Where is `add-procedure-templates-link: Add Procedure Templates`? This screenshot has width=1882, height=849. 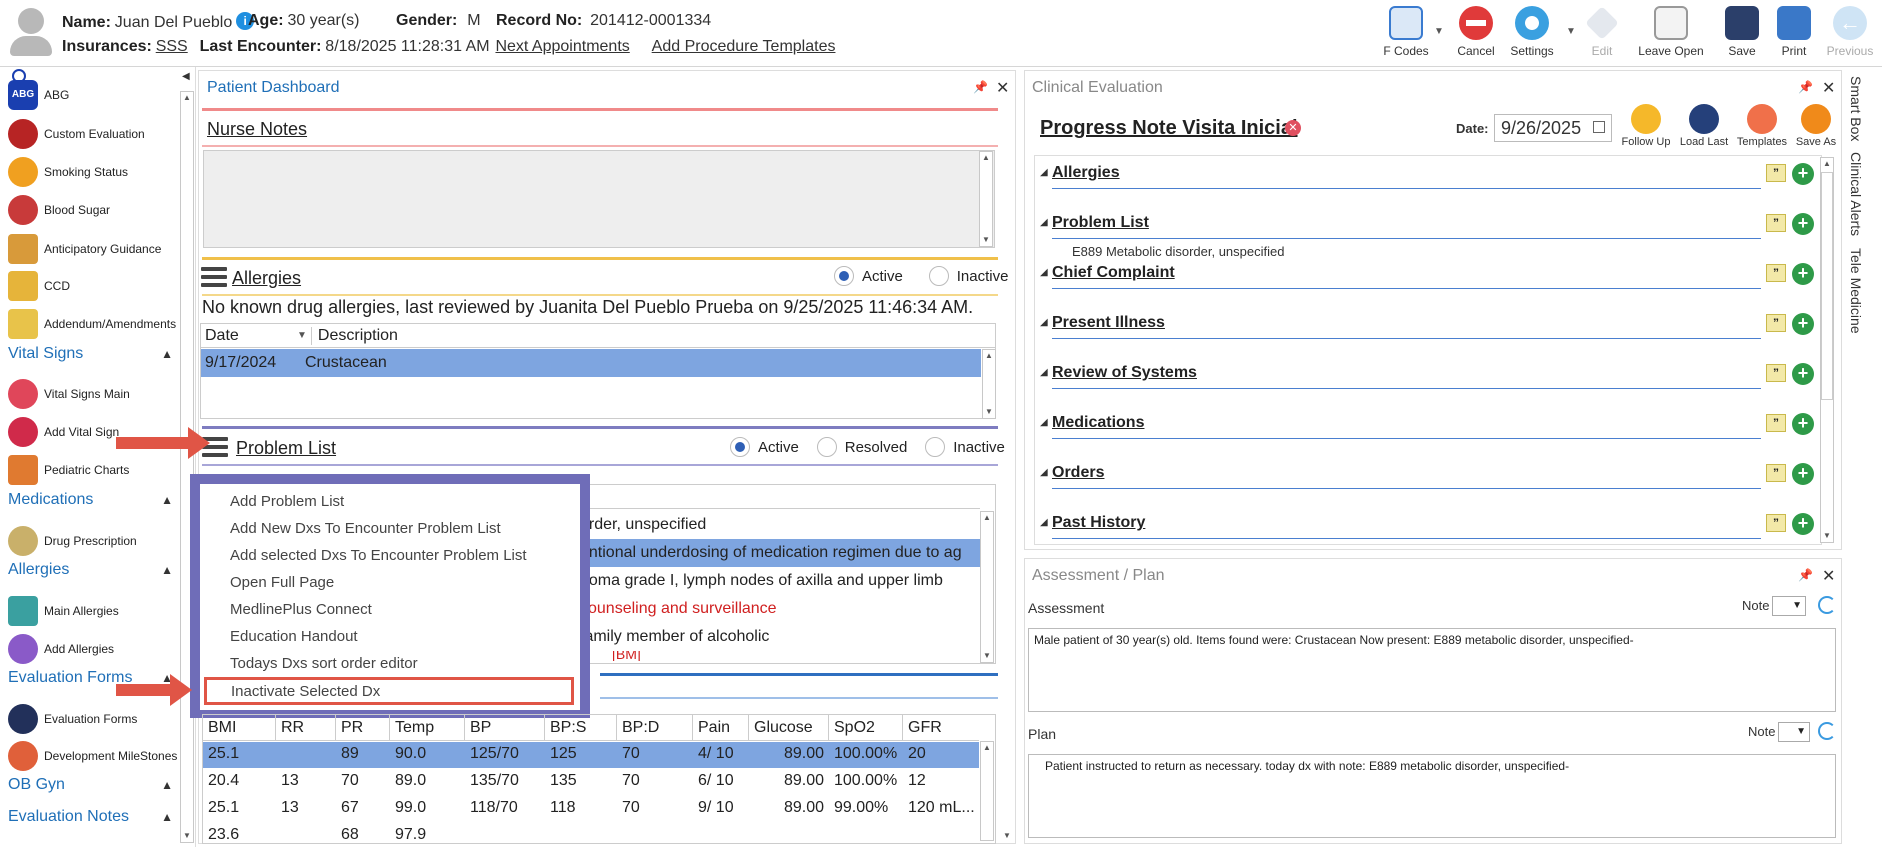
add-procedure-templates-link: Add Procedure Templates is located at coordinates (744, 46).